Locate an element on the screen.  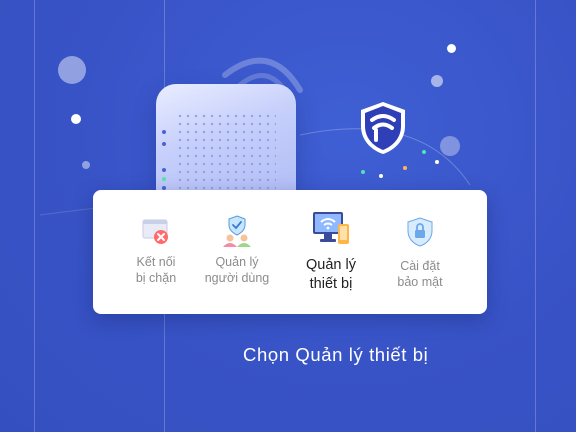
menu-item-blocked-connections: Kết nối bị chặn is located at coordinates (156, 252).